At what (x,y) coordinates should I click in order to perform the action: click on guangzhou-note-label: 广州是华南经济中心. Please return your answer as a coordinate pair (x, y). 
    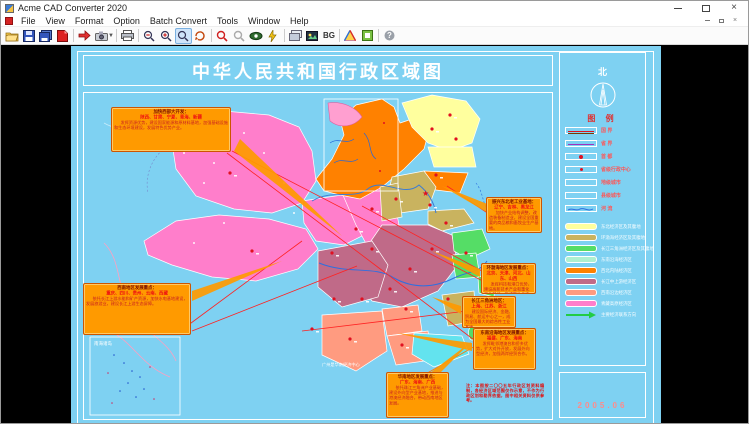
    Looking at the image, I should click on (341, 364).